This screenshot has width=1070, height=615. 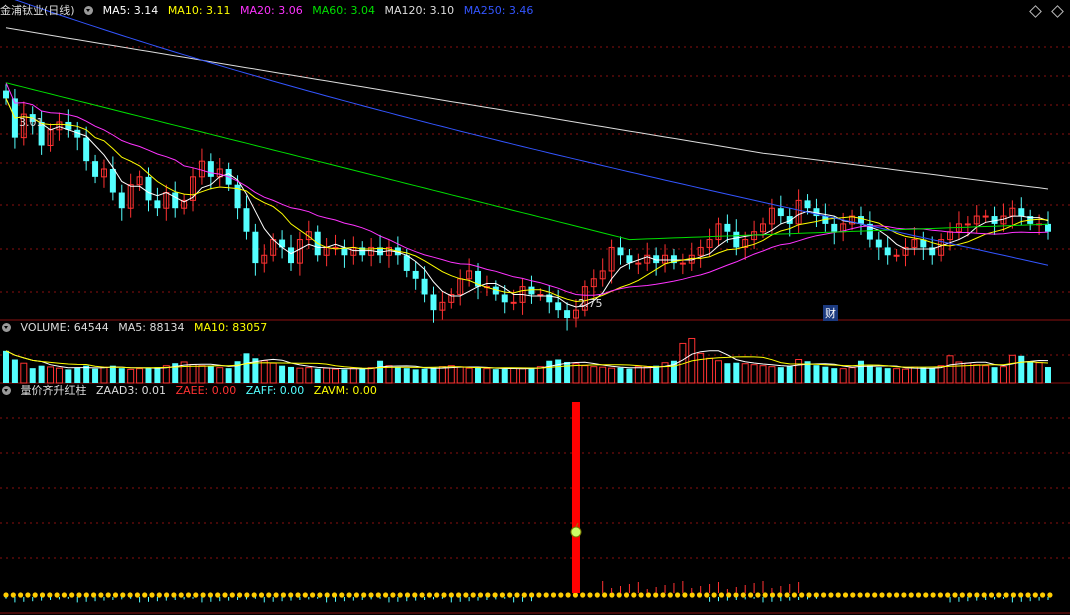 I want to click on zaad3-label: ZAAD3: 0.01, so click(x=131, y=390).